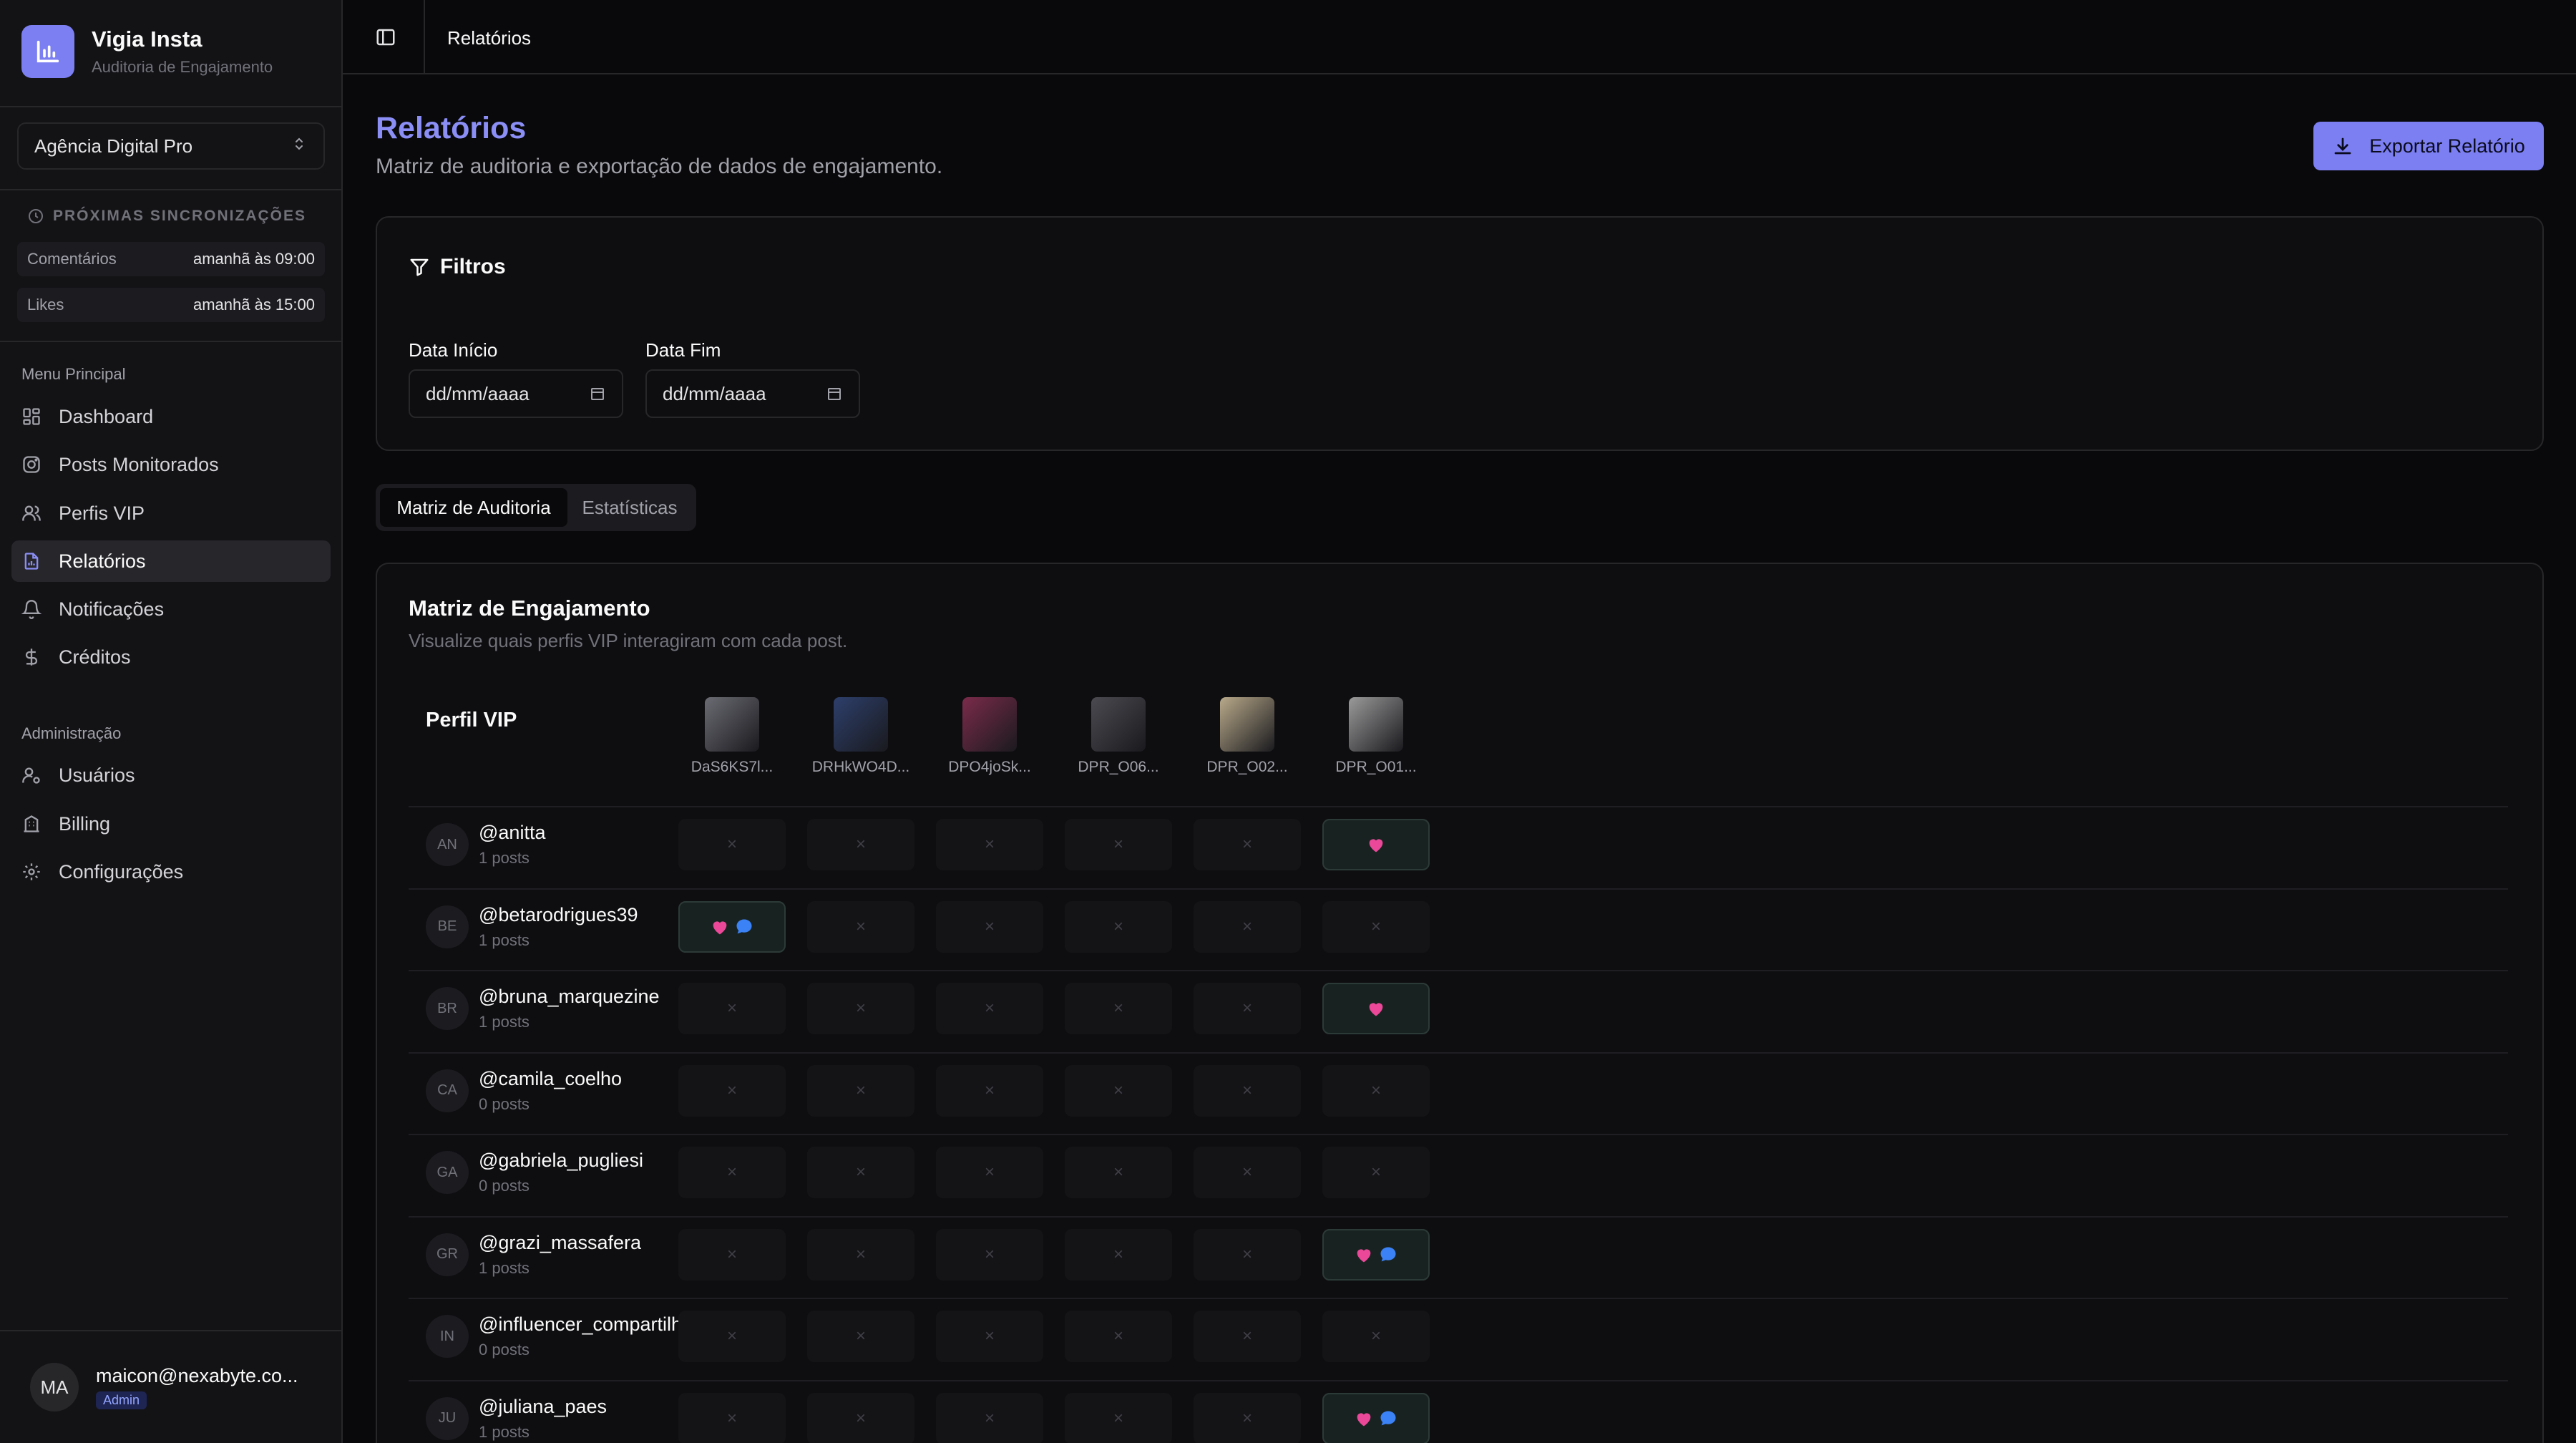 The height and width of the screenshot is (1443, 2576). I want to click on filters-title-text: Filtros, so click(473, 266).